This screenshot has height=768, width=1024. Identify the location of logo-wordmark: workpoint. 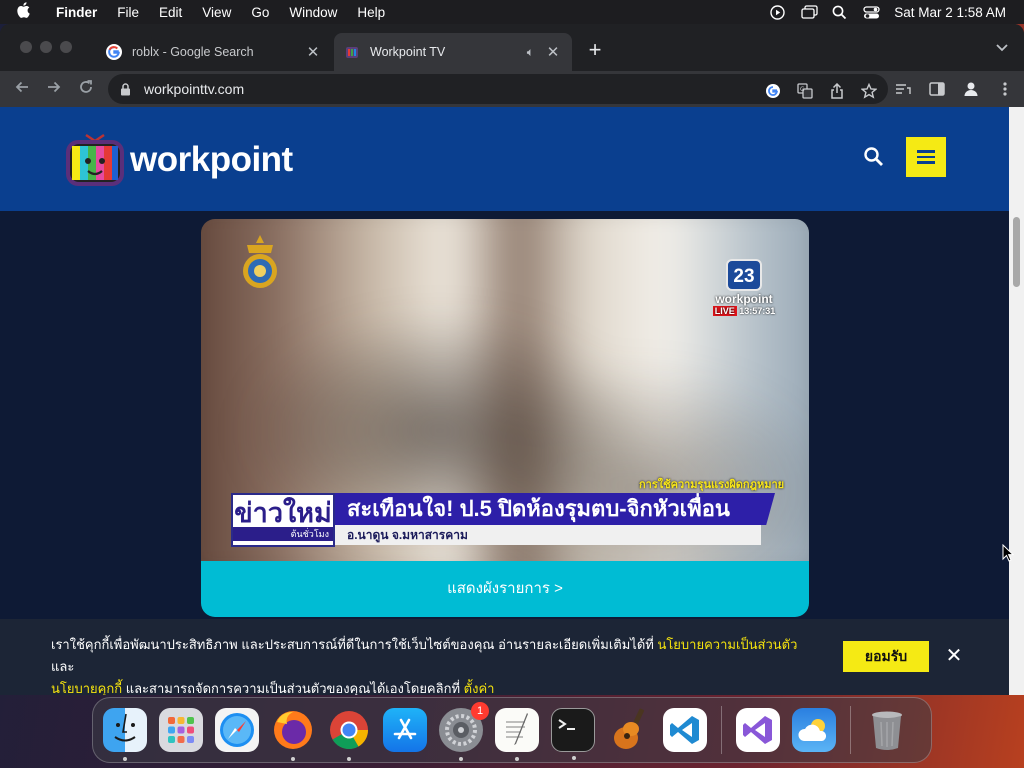
(211, 159).